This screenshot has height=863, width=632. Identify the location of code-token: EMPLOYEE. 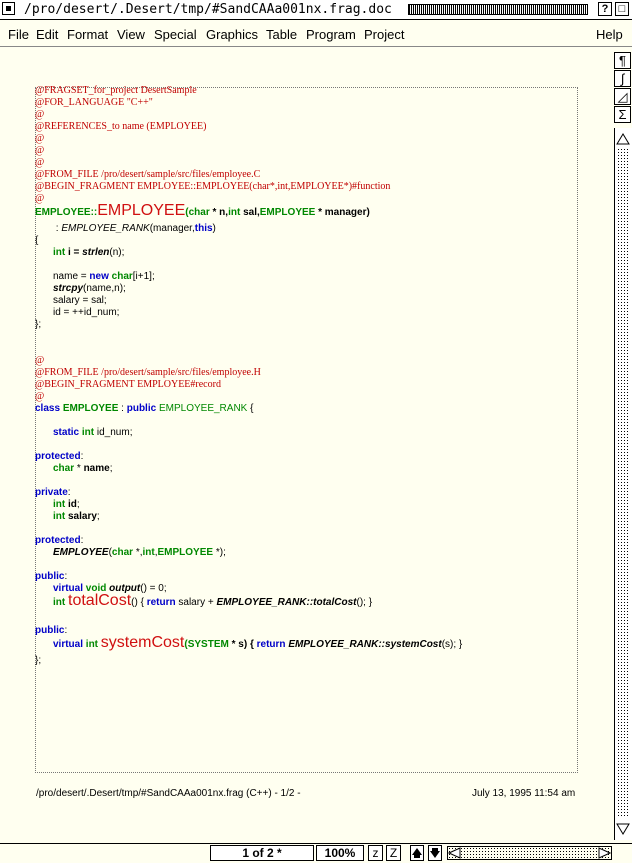
(81, 552).